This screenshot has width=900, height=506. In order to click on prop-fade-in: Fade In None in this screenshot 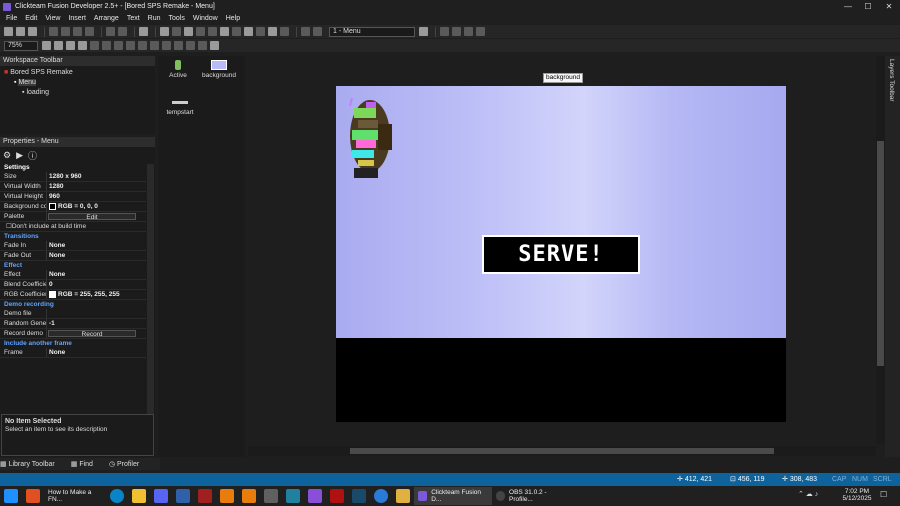, I will do `click(73, 246)`.